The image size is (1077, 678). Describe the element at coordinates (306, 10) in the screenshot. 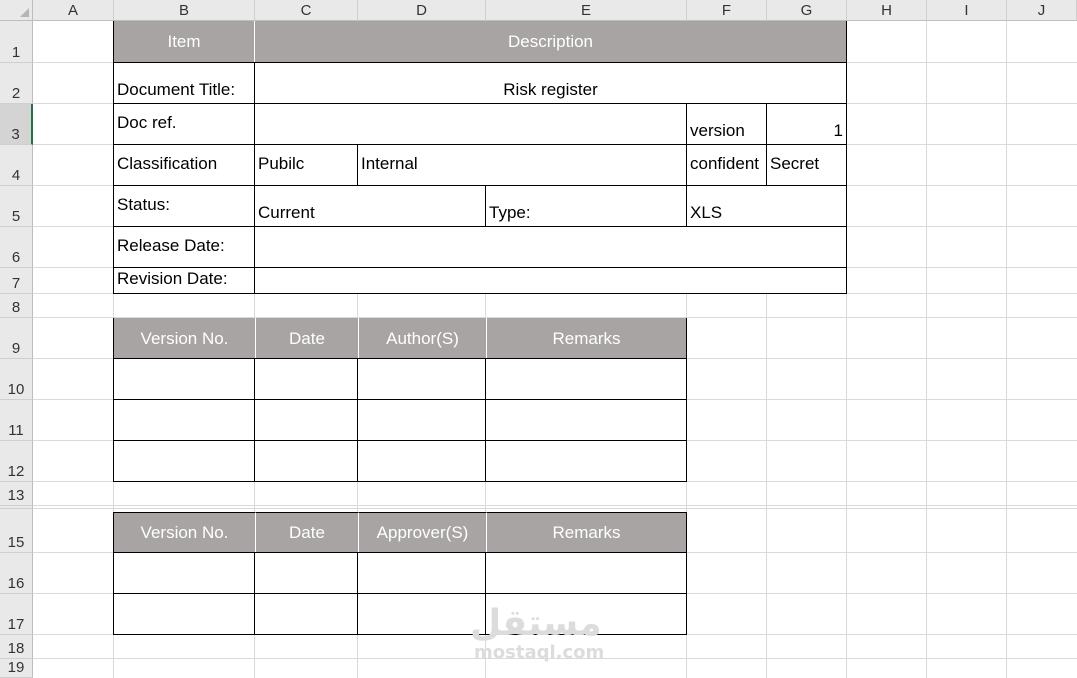

I see `column-header-c: C` at that location.